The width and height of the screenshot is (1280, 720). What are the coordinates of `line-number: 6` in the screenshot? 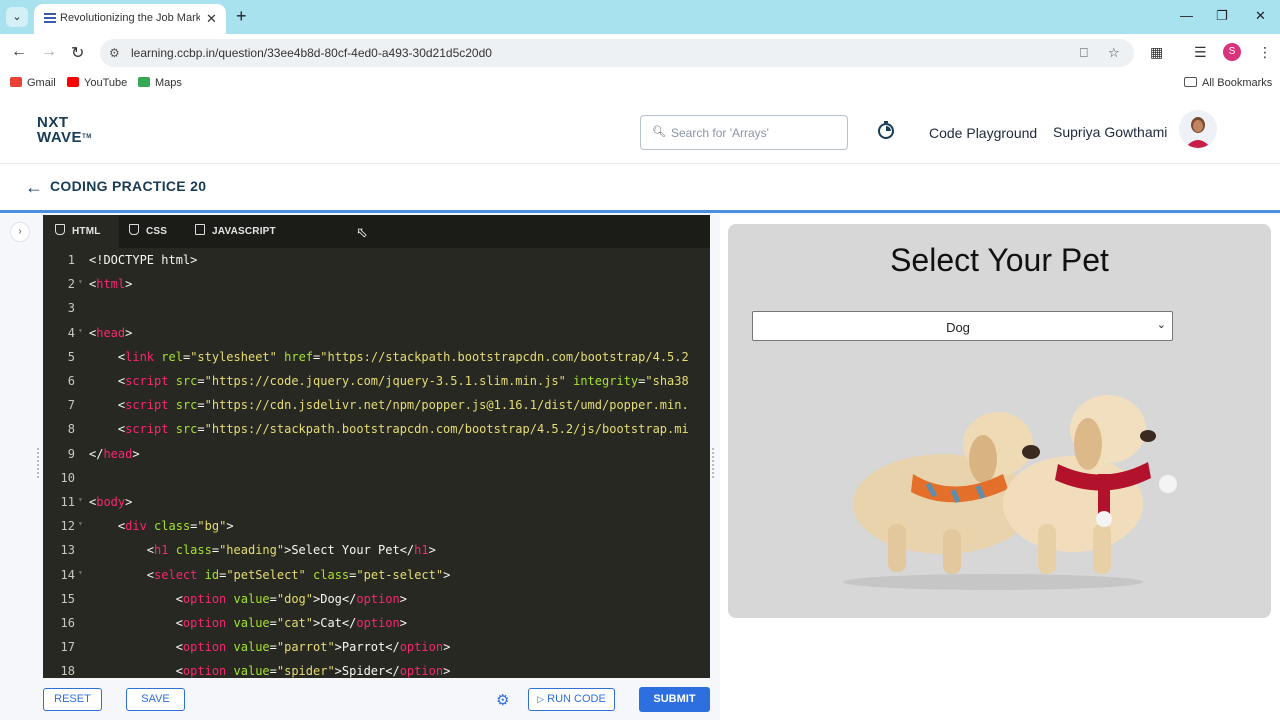 It's located at (71, 381).